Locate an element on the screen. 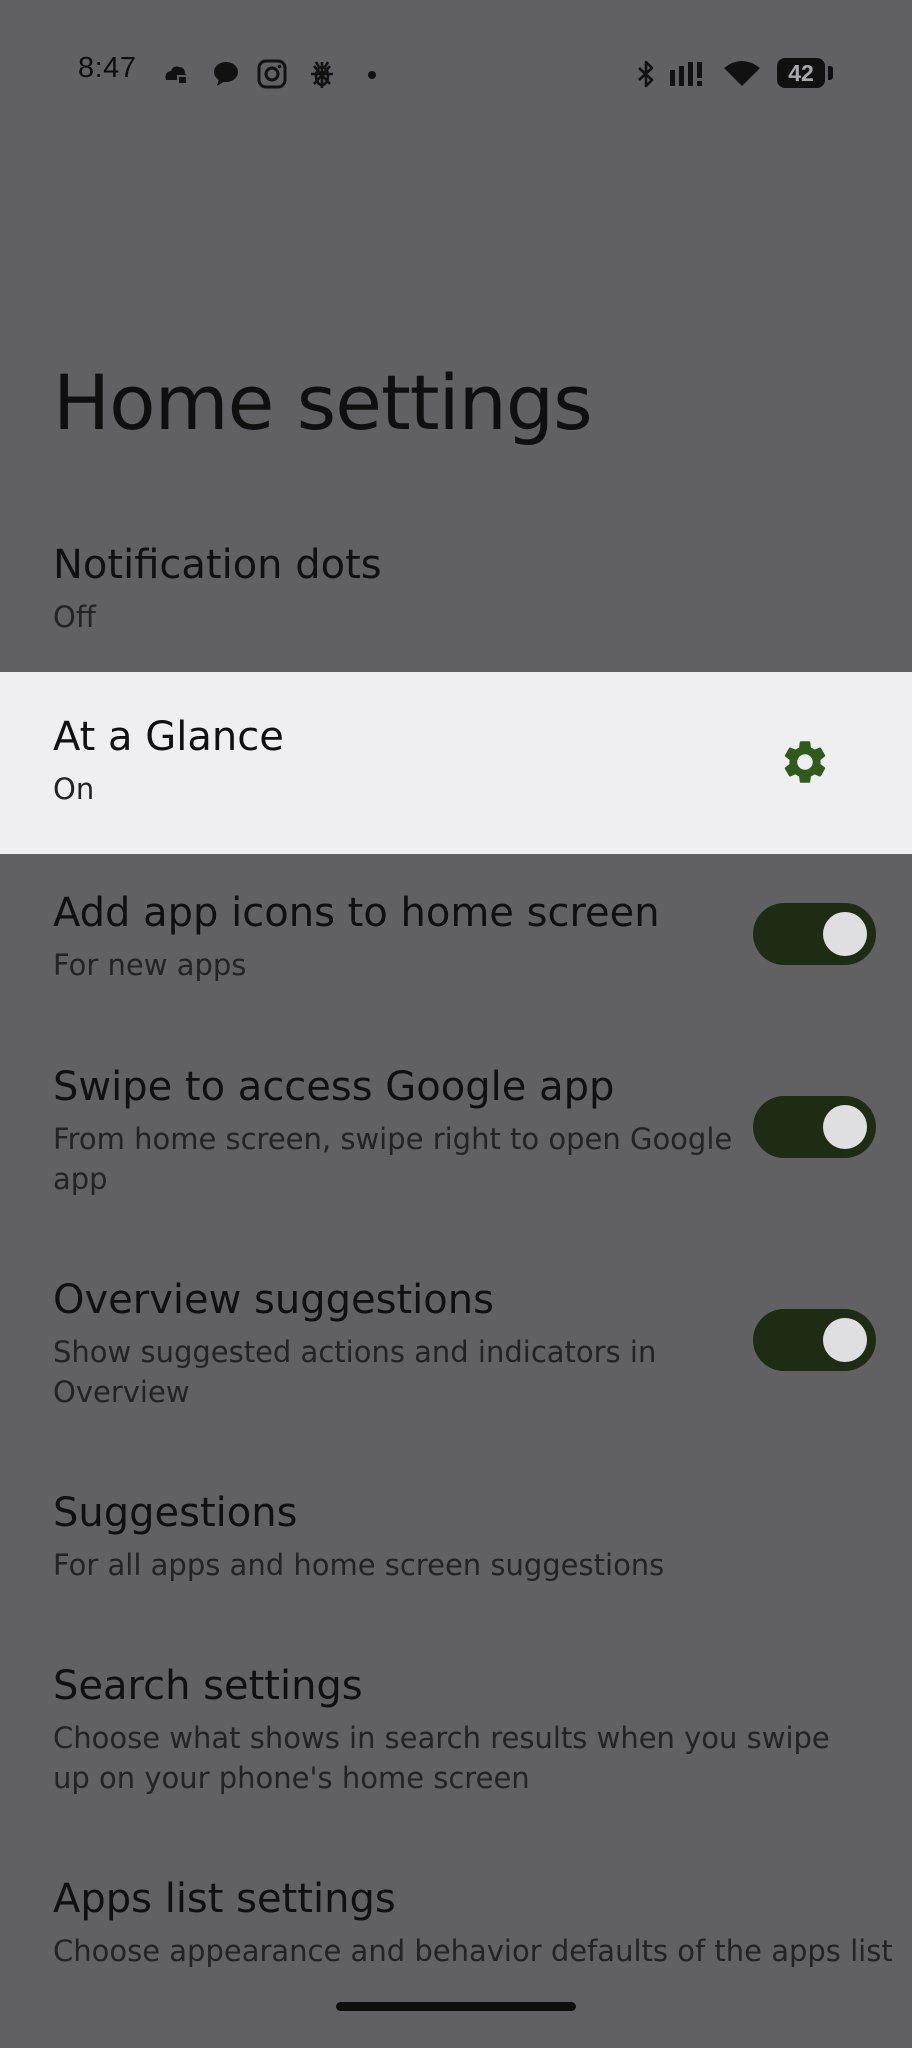 This screenshot has width=912, height=2048. setting-title: At a Glance is located at coordinates (168, 737).